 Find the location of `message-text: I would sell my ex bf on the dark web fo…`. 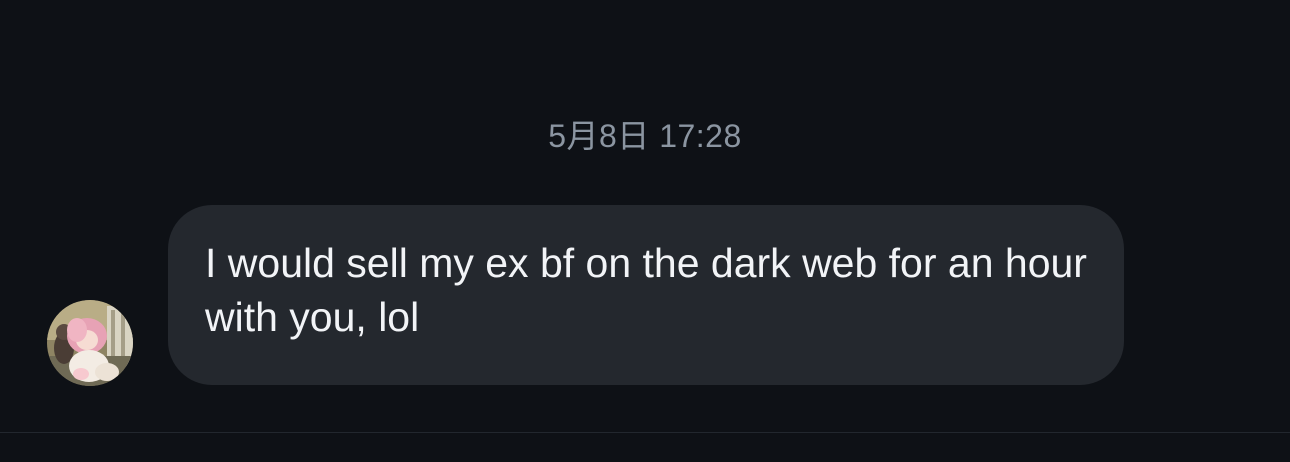

message-text: I would sell my ex bf on the dark web fo… is located at coordinates (646, 290).